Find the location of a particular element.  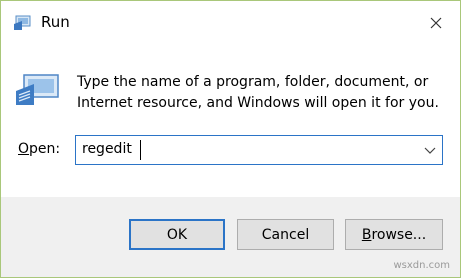

open-input: regedit is located at coordinates (107, 149).